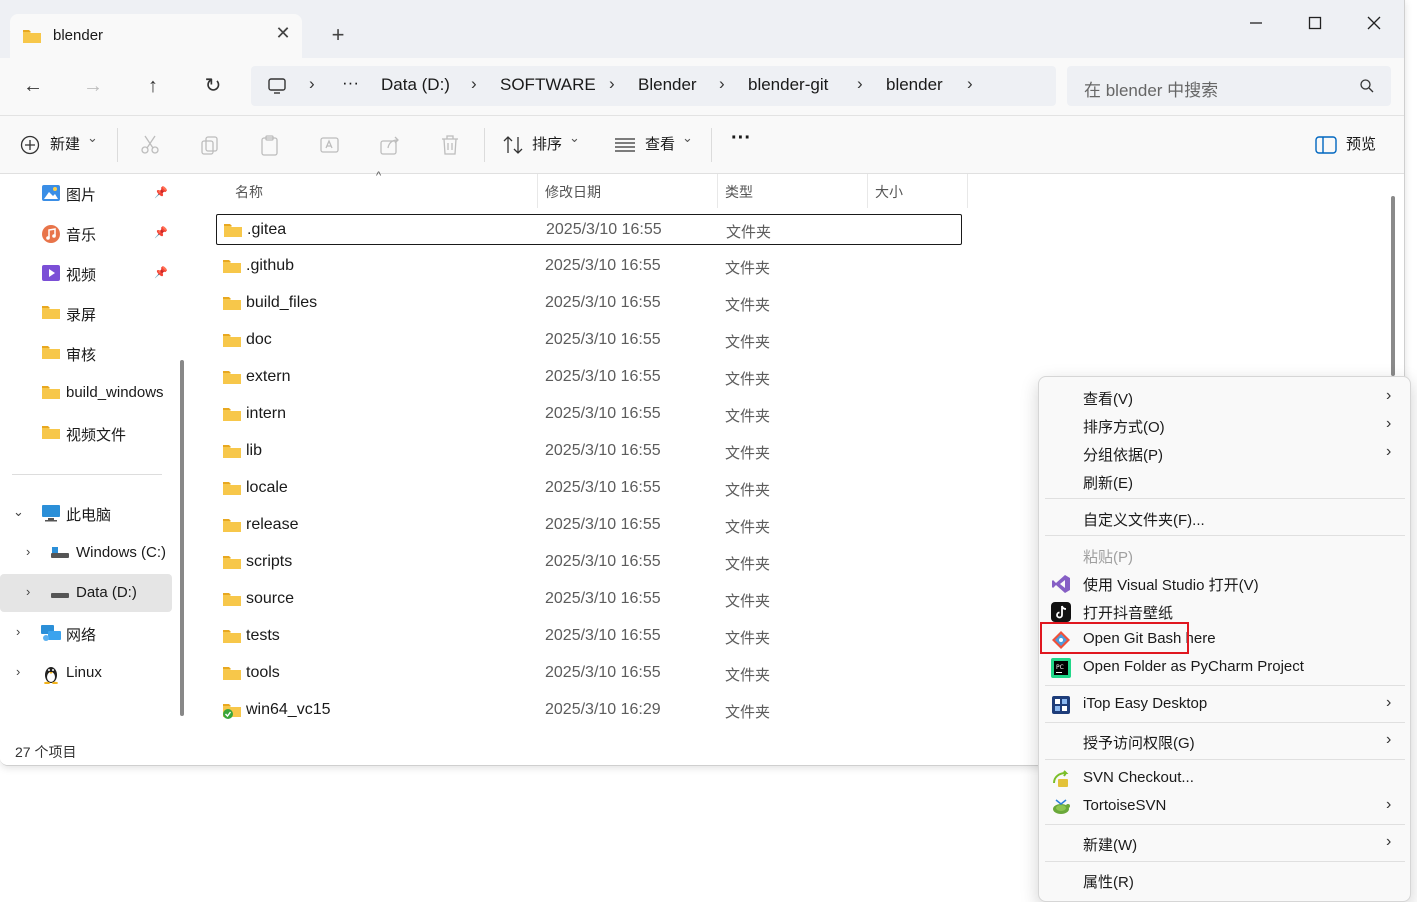 The image size is (1417, 902). I want to click on column-header-type: 类型, so click(739, 192).